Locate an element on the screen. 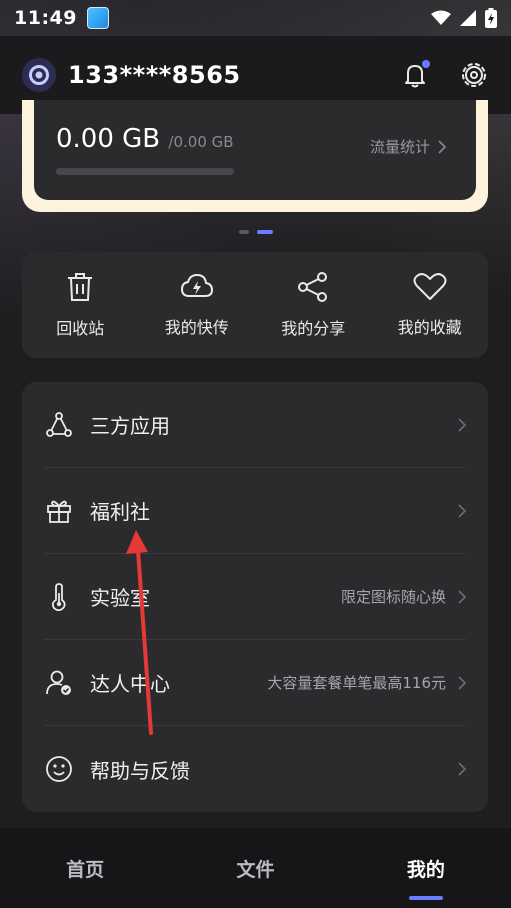  my-favorites-button: 我的收藏 is located at coordinates (430, 305).